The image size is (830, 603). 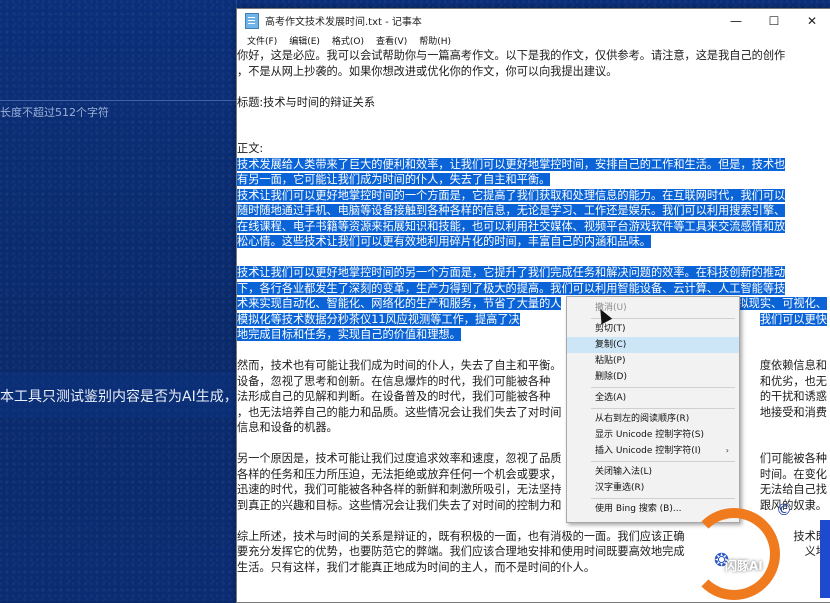 I want to click on minimize-button: —, so click(x=736, y=20).